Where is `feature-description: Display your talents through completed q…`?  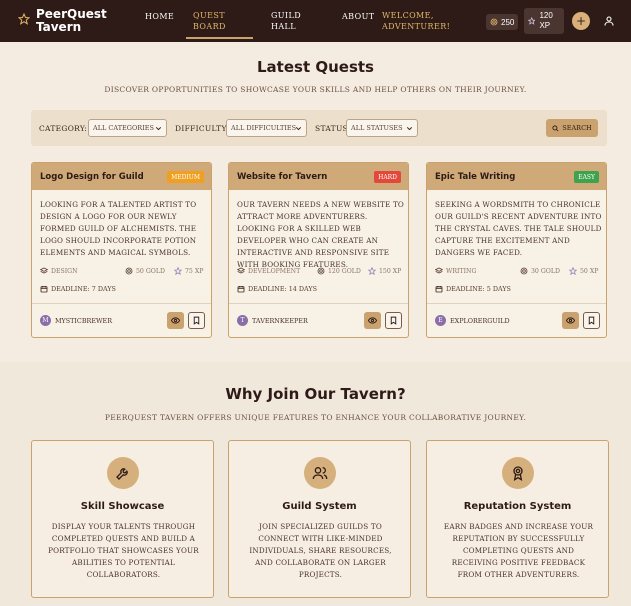
feature-description: Display your talents through completed q… is located at coordinates (123, 550).